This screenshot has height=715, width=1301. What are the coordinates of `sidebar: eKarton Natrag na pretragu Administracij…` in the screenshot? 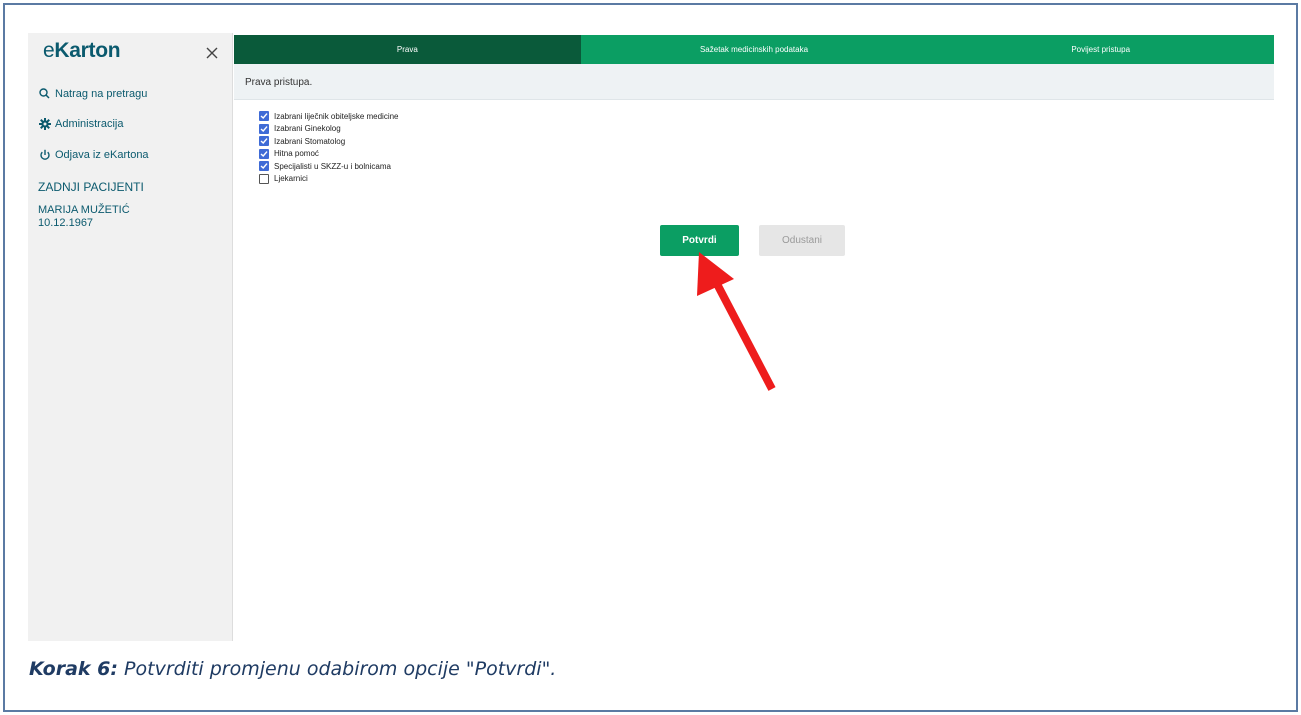 It's located at (130, 337).